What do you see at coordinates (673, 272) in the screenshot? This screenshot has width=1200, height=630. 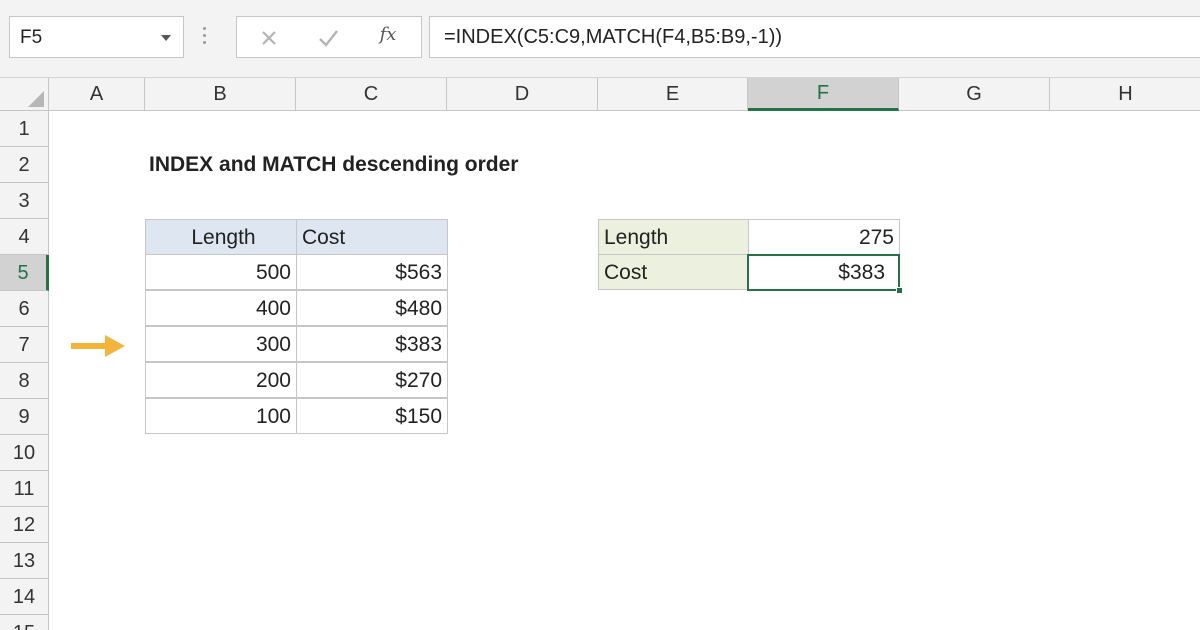 I see `lookup-label-cost: Cost` at bounding box center [673, 272].